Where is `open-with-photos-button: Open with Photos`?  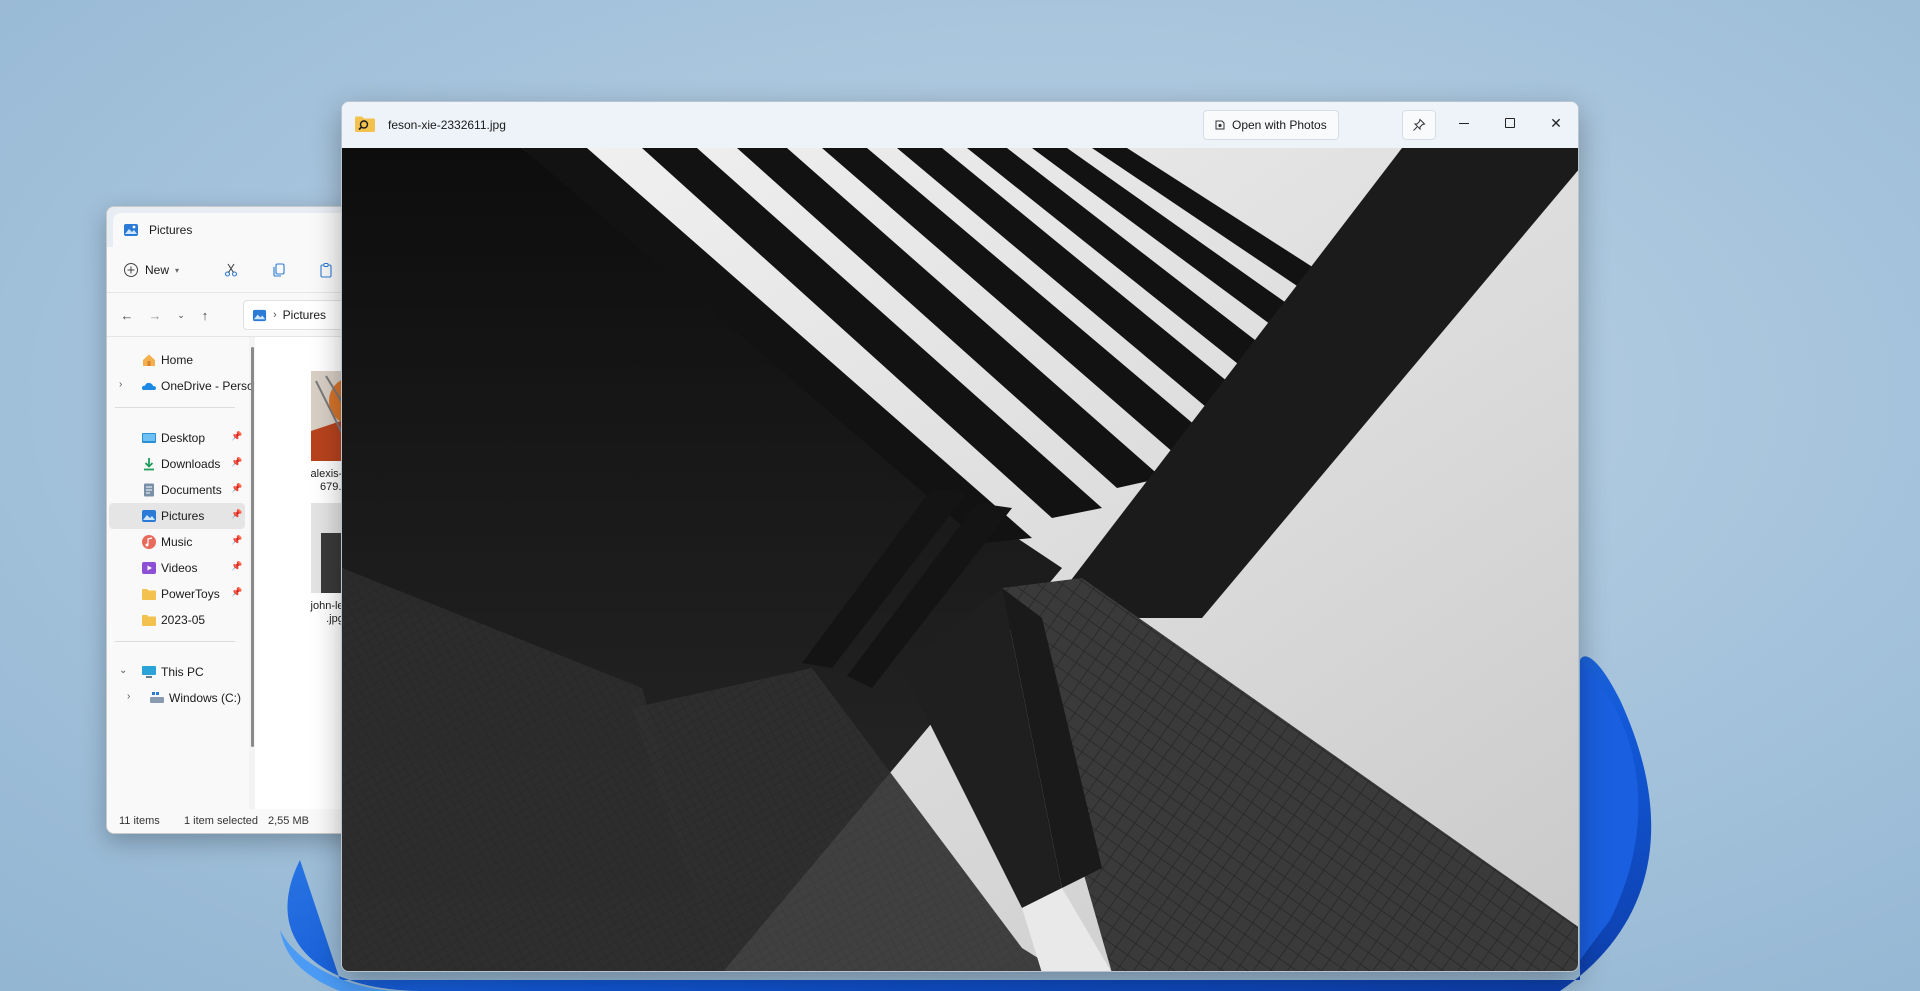 open-with-photos-button: Open with Photos is located at coordinates (1271, 125).